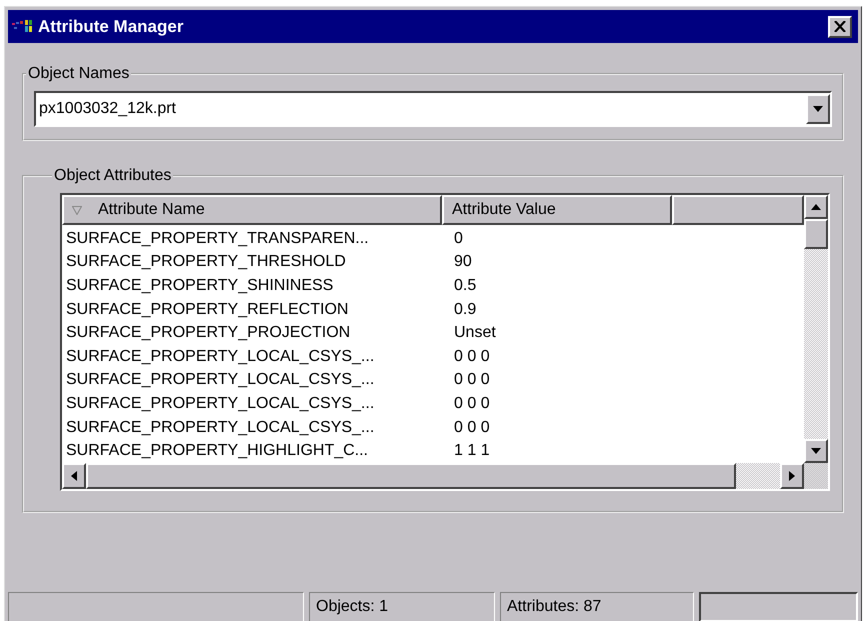  I want to click on table-cell-text: SURFACE_PROPERTY_SHININESS, so click(199, 285).